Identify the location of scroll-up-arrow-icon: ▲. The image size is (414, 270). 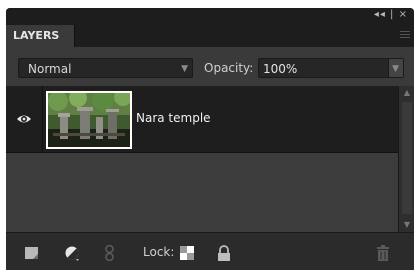
(406, 93).